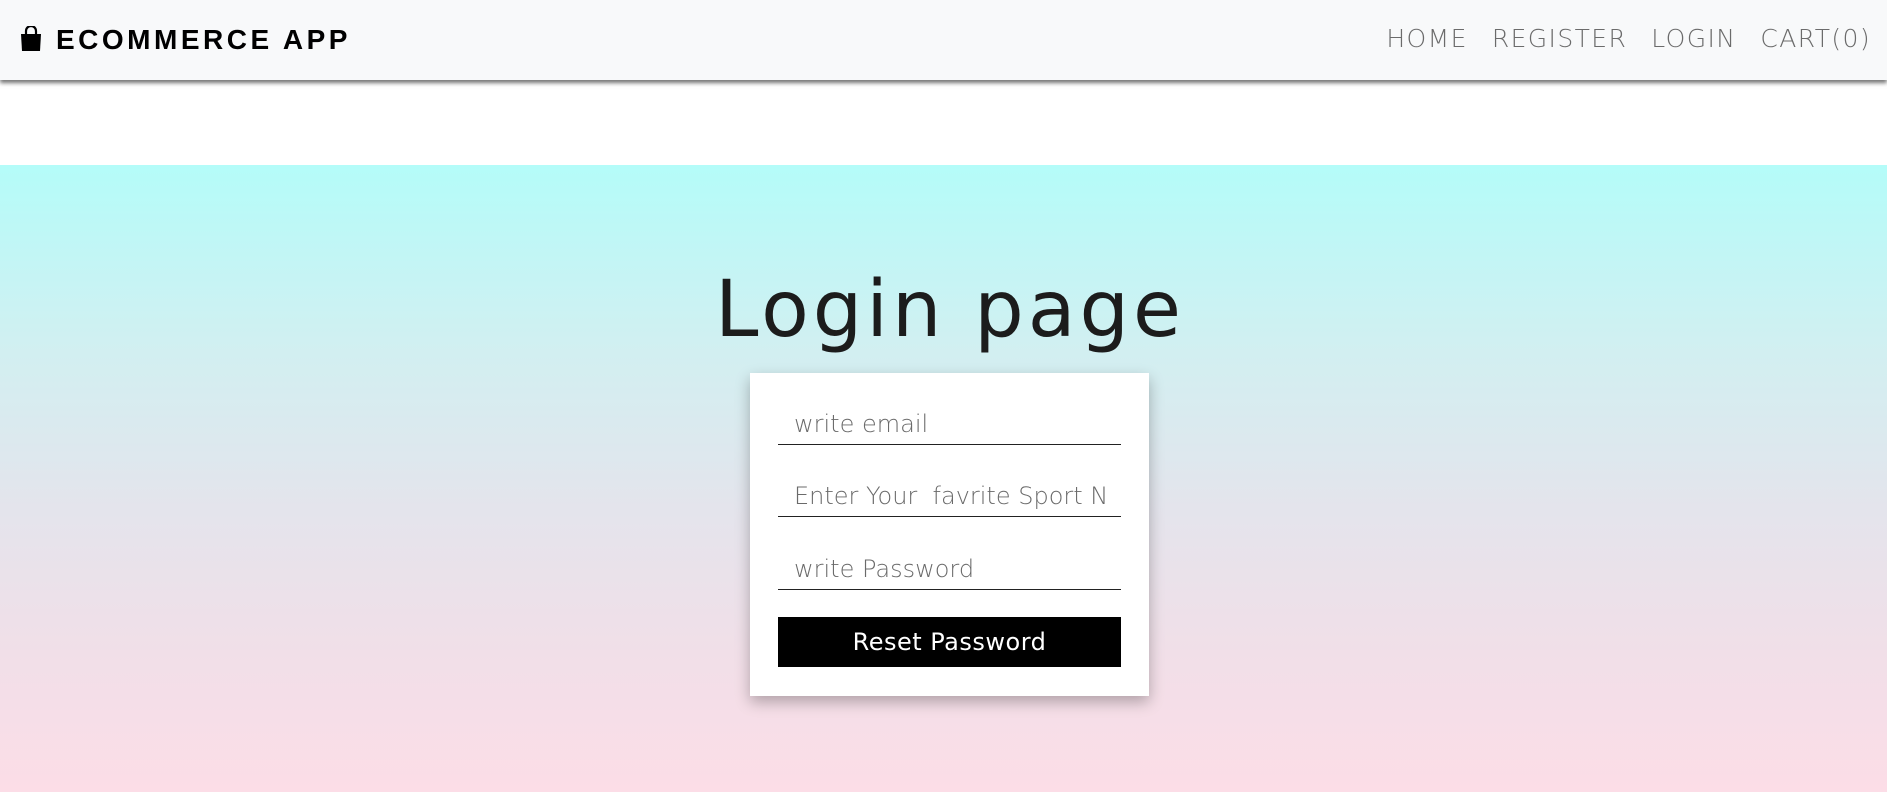 This screenshot has height=792, width=1887. I want to click on page-title: Login page, so click(950, 310).